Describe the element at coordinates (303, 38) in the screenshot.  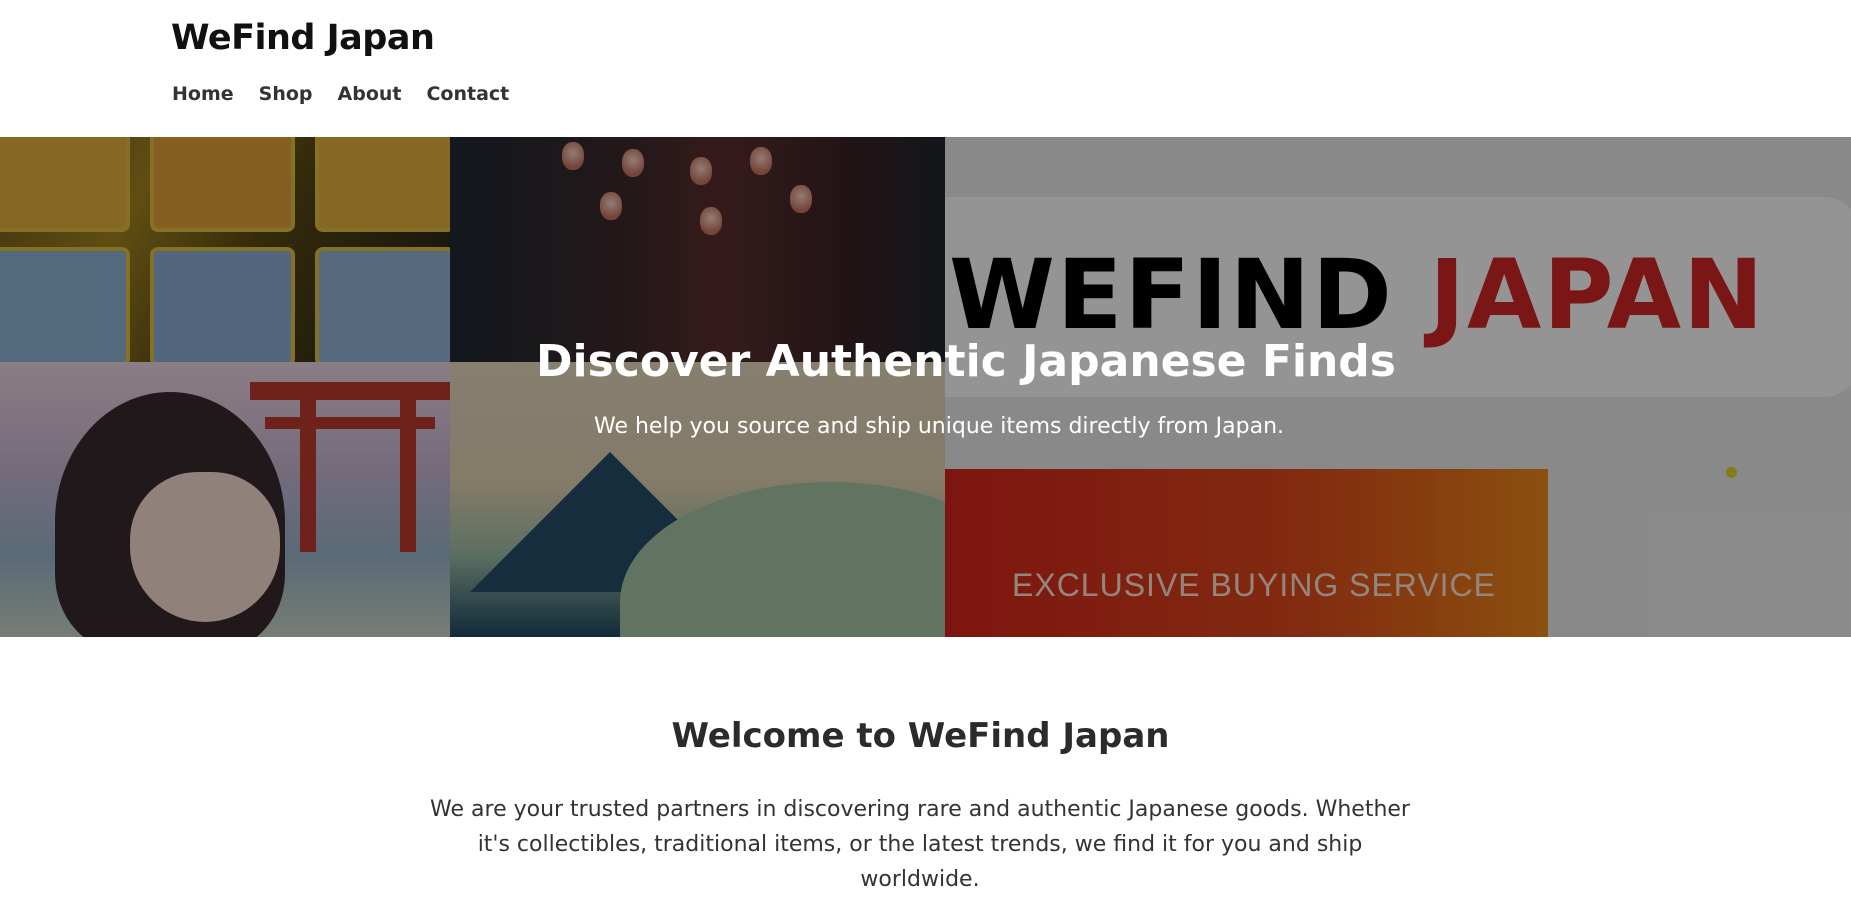
I see `site-title: WeFind Japan` at that location.